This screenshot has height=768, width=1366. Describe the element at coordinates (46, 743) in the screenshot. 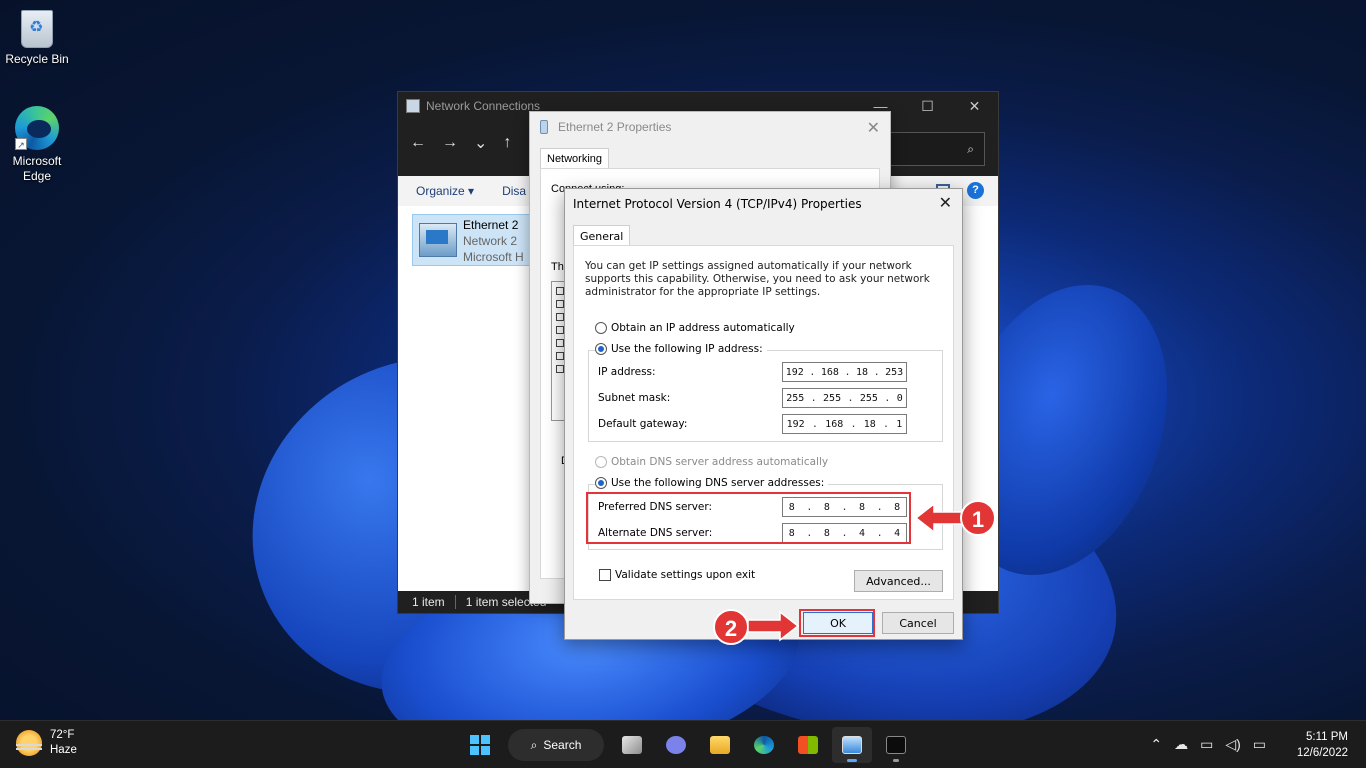

I see `weather-widget: 72°F Haze` at that location.